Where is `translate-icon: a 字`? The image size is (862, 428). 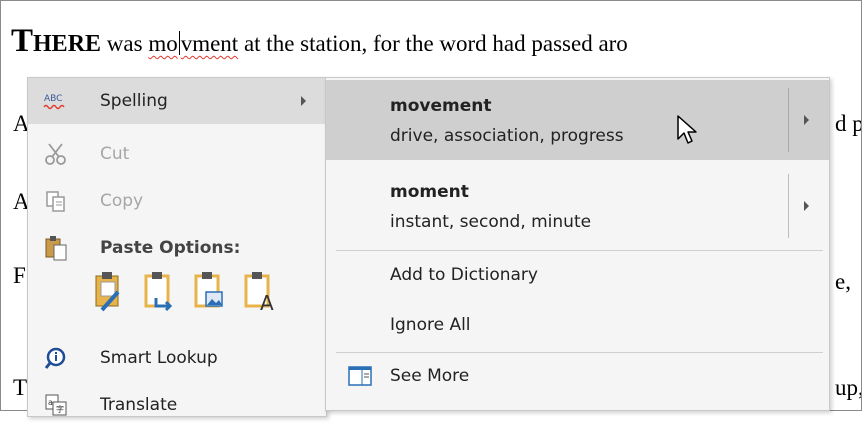 translate-icon: a 字 is located at coordinates (56, 405).